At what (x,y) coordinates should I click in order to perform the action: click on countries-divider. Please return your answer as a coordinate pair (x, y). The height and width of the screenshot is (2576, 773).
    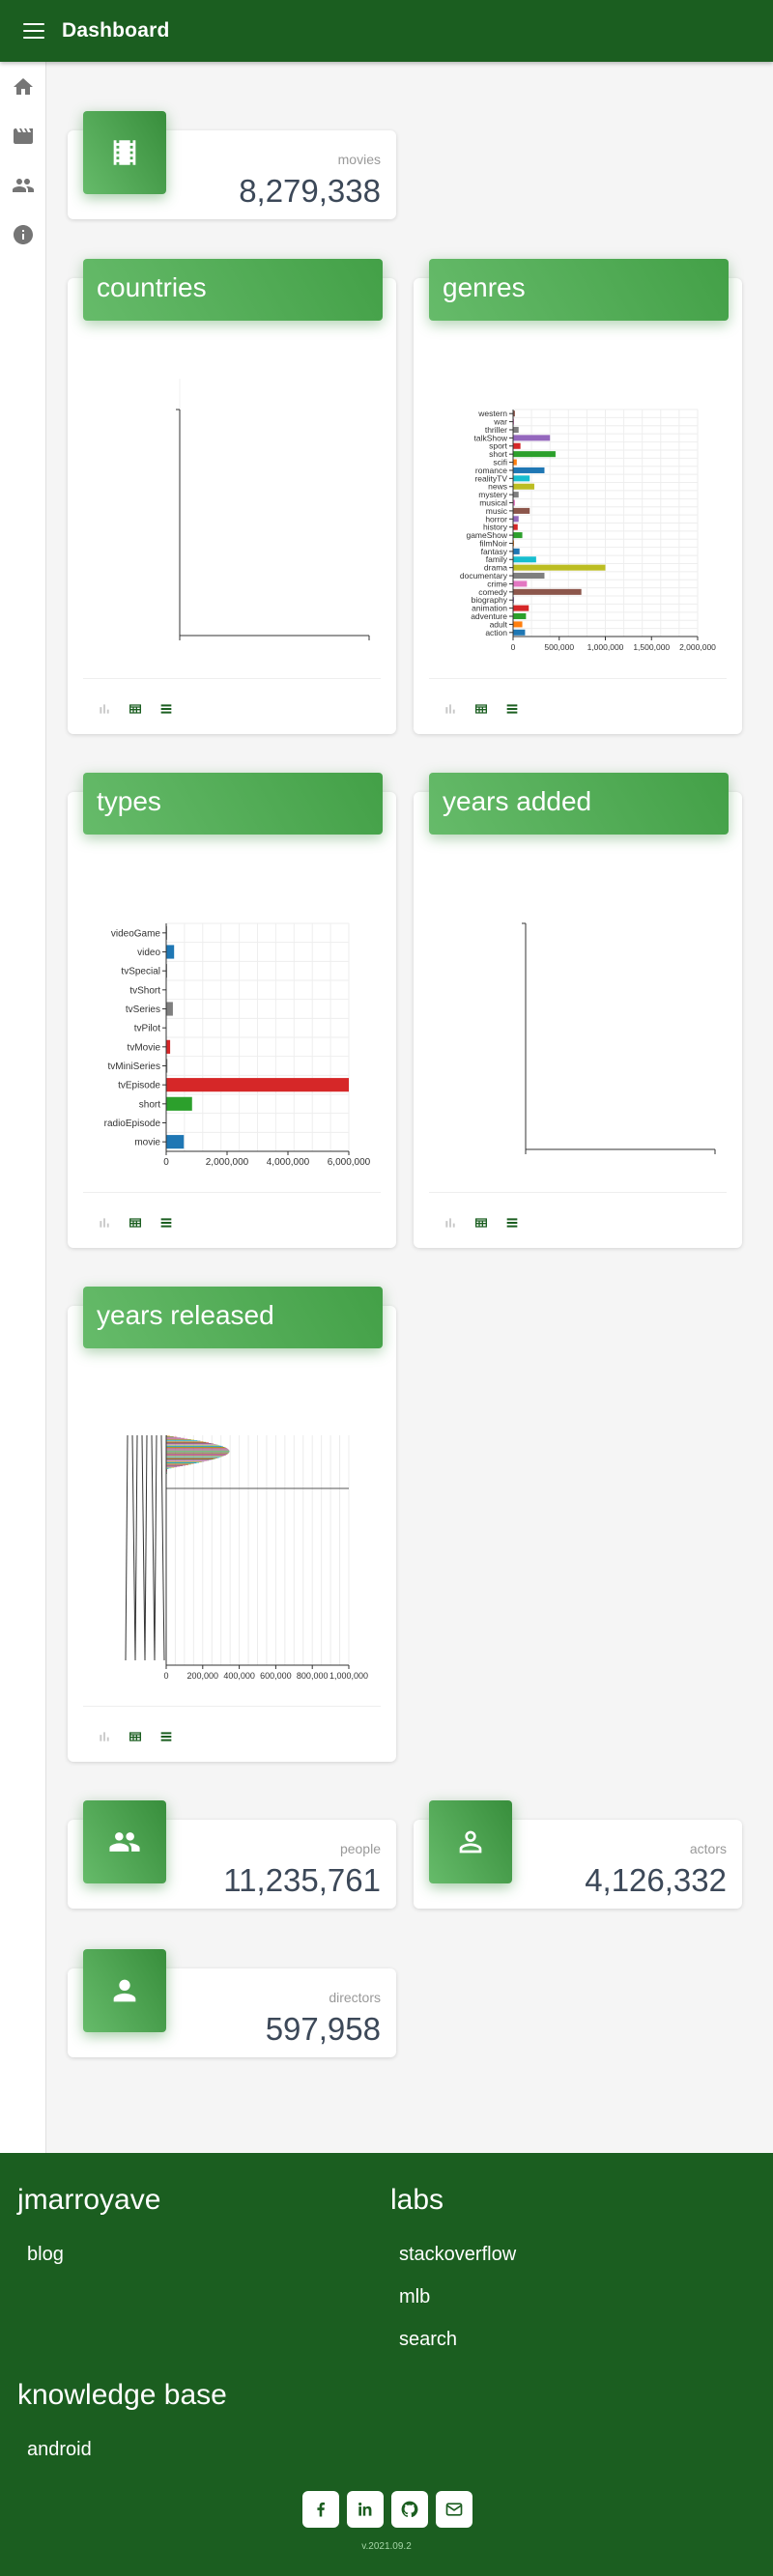
    Looking at the image, I should click on (232, 678).